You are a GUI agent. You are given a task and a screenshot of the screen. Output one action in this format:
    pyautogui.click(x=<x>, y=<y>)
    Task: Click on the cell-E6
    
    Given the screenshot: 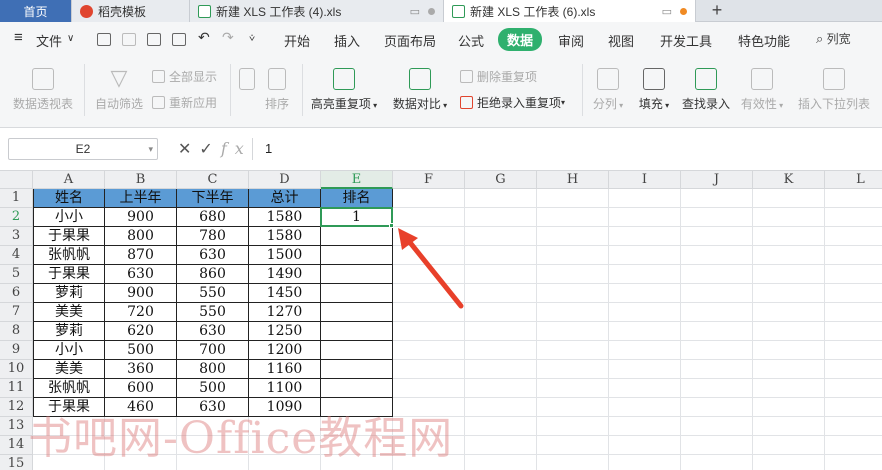 What is the action you would take?
    pyautogui.click(x=357, y=293)
    